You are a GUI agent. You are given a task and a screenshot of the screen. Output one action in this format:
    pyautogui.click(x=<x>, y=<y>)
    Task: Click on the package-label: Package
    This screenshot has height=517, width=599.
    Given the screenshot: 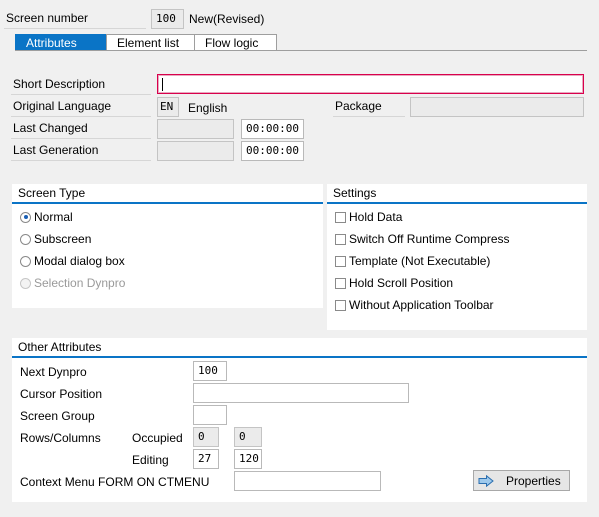 What is the action you would take?
    pyautogui.click(x=369, y=107)
    